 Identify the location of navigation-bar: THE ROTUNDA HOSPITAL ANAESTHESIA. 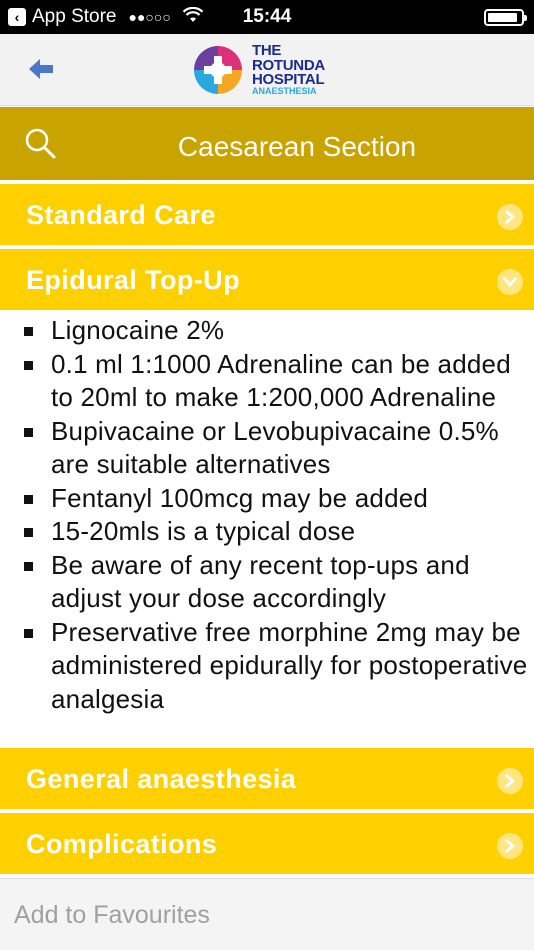
(267, 70).